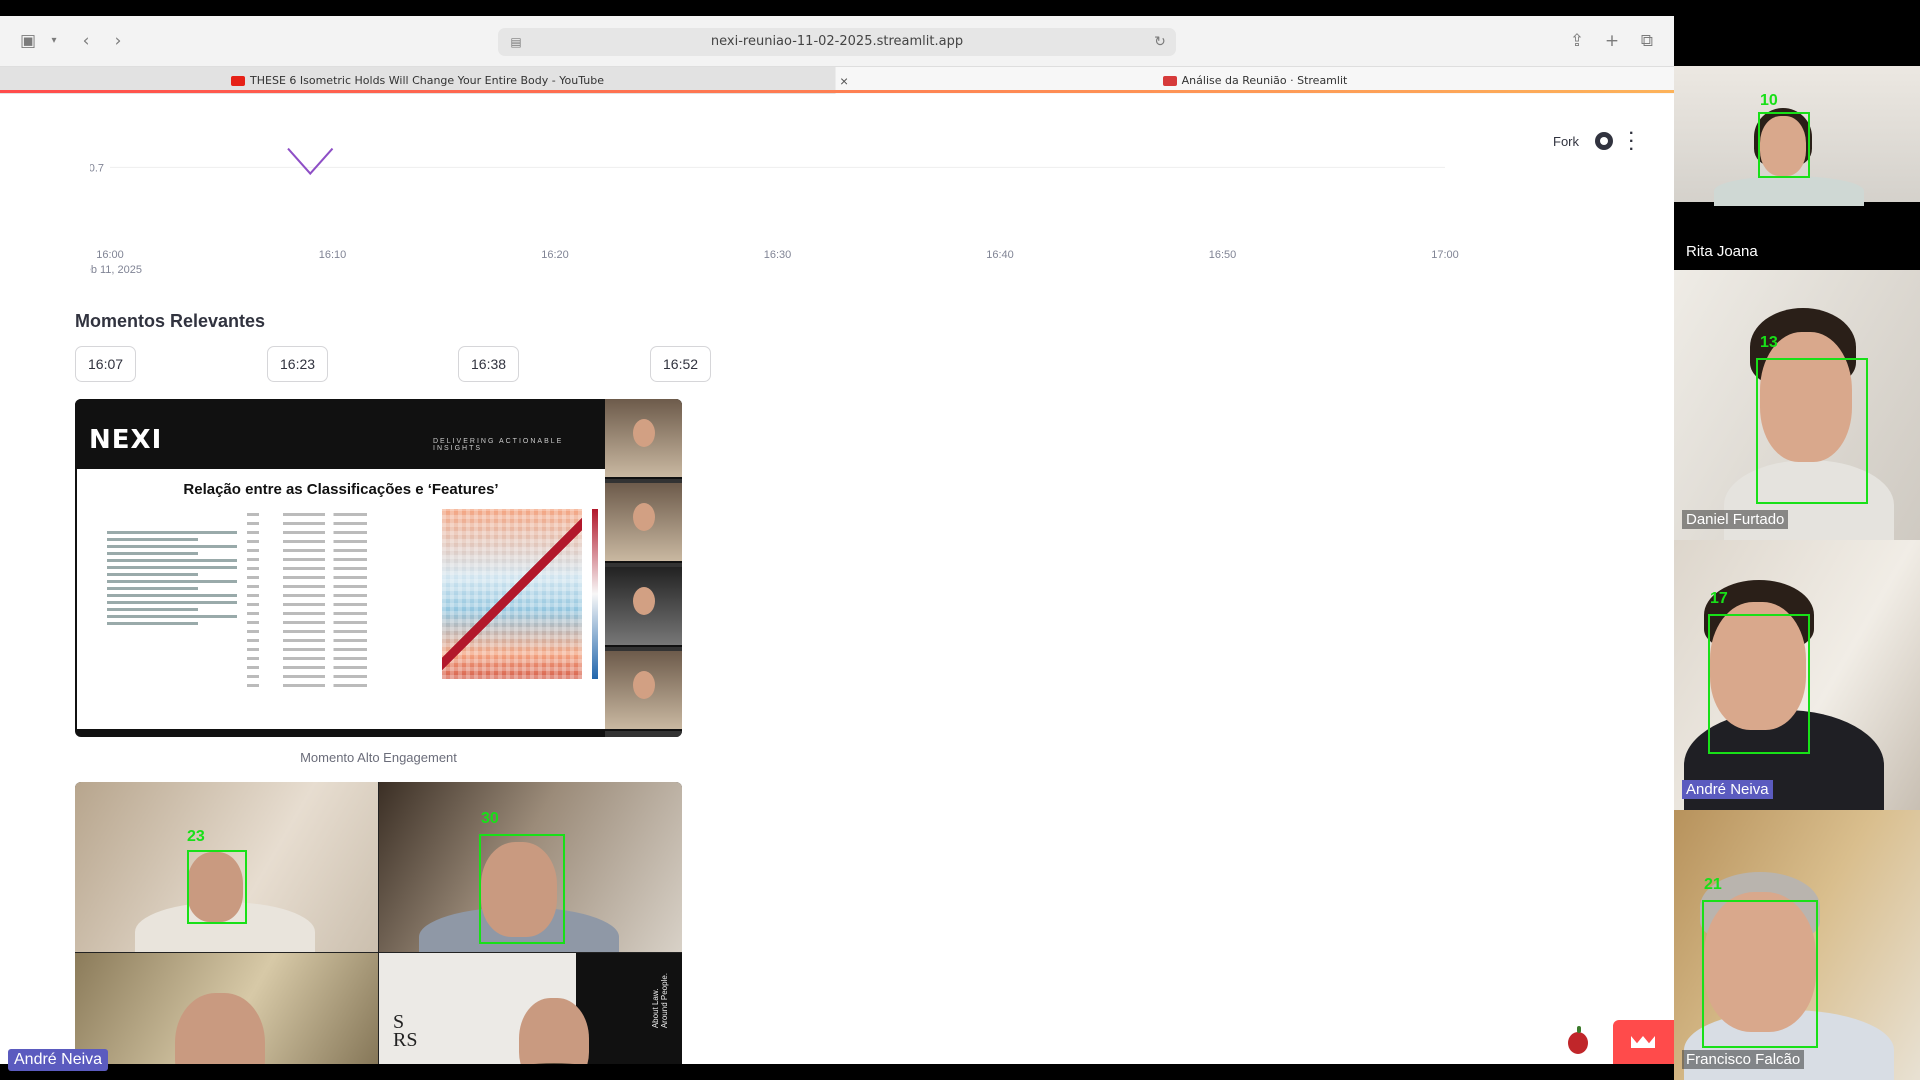 This screenshot has width=1920, height=1080. Describe the element at coordinates (778, 255) in the screenshot. I see `x-tick-label: 16:30` at that location.